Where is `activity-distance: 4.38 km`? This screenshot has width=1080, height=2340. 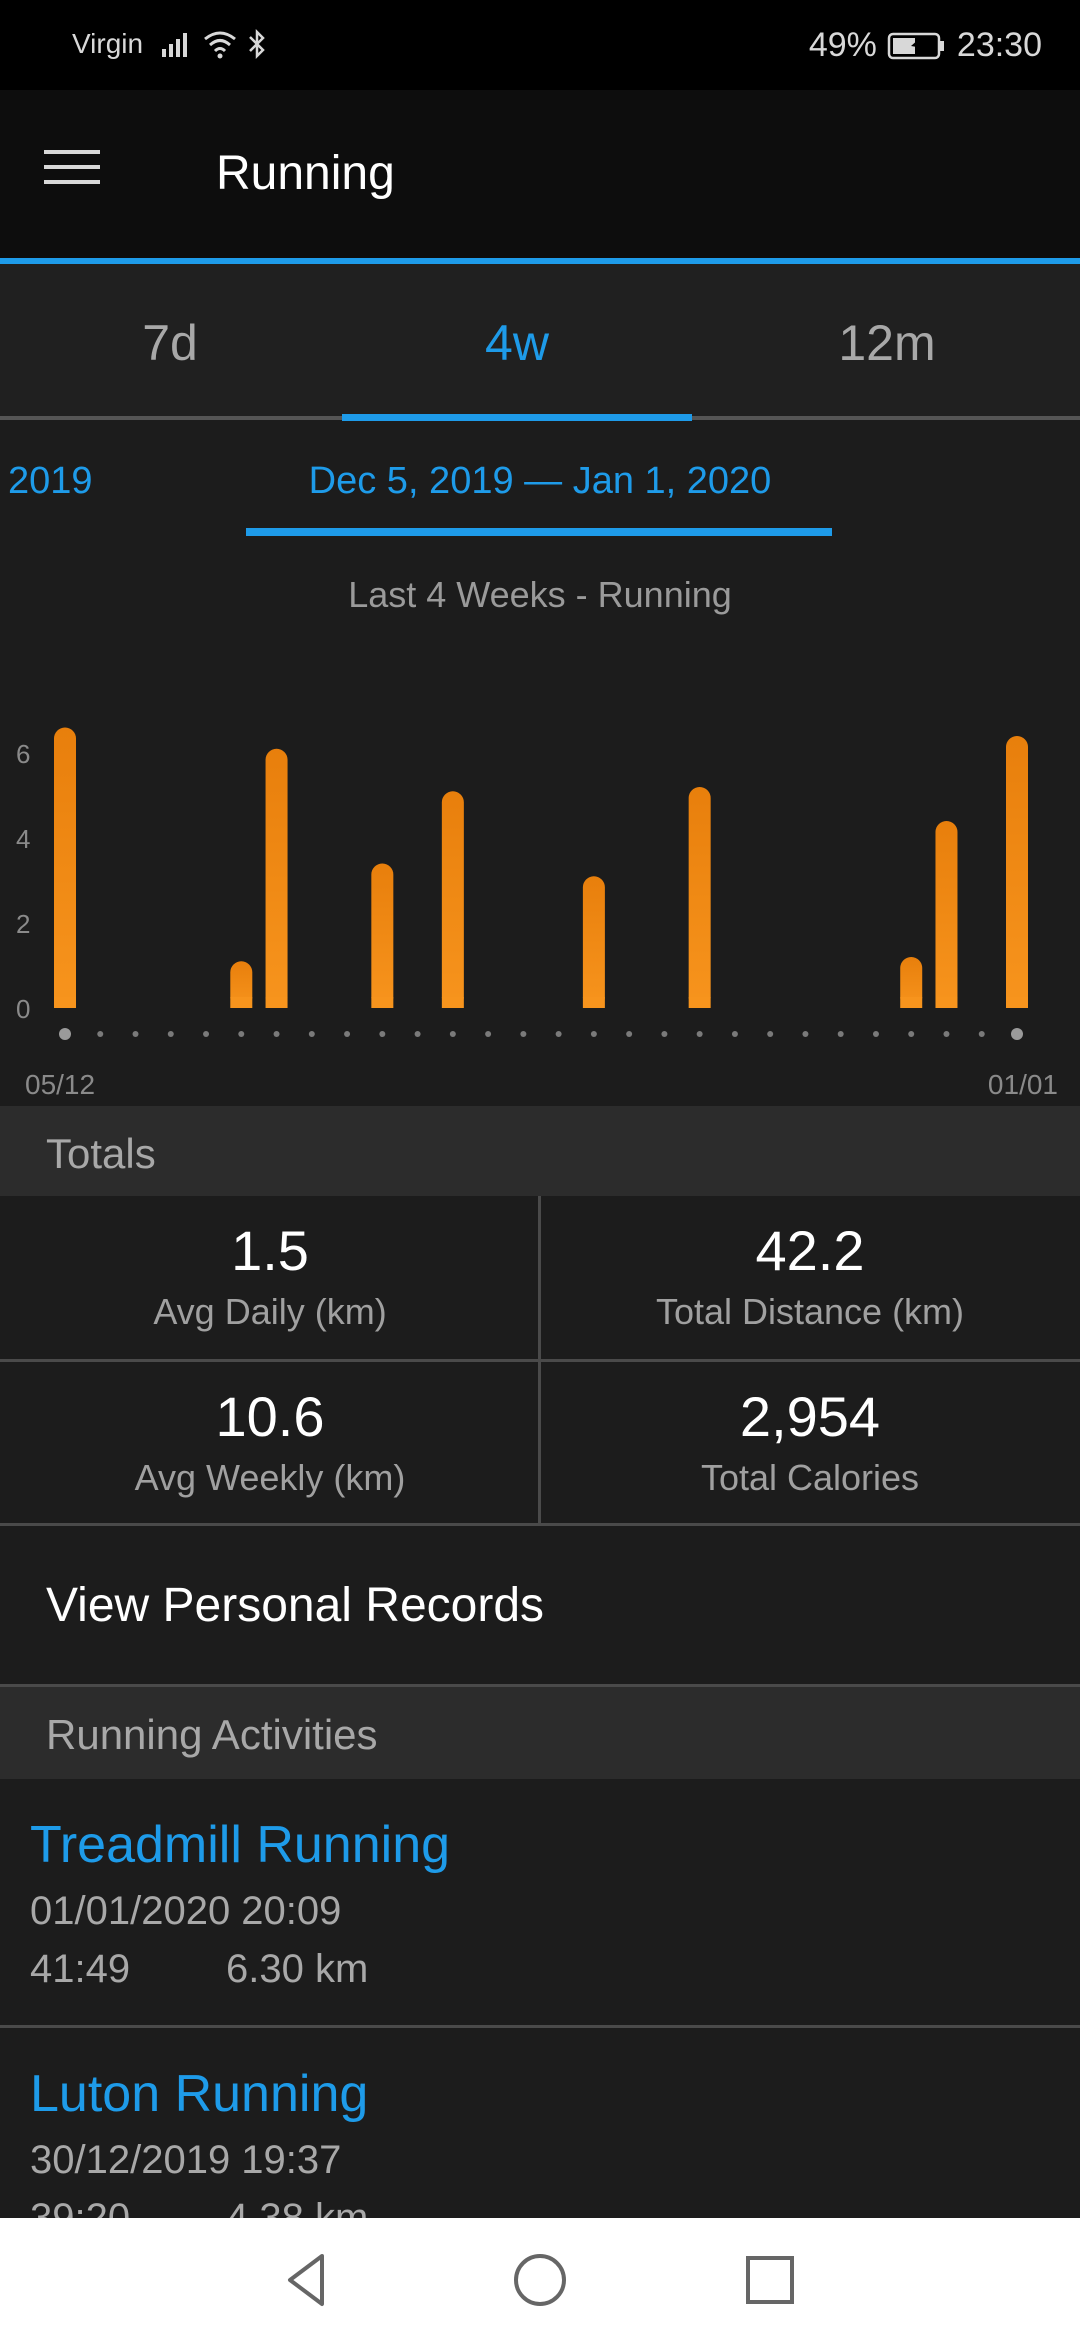
activity-distance: 4.38 km is located at coordinates (297, 2207).